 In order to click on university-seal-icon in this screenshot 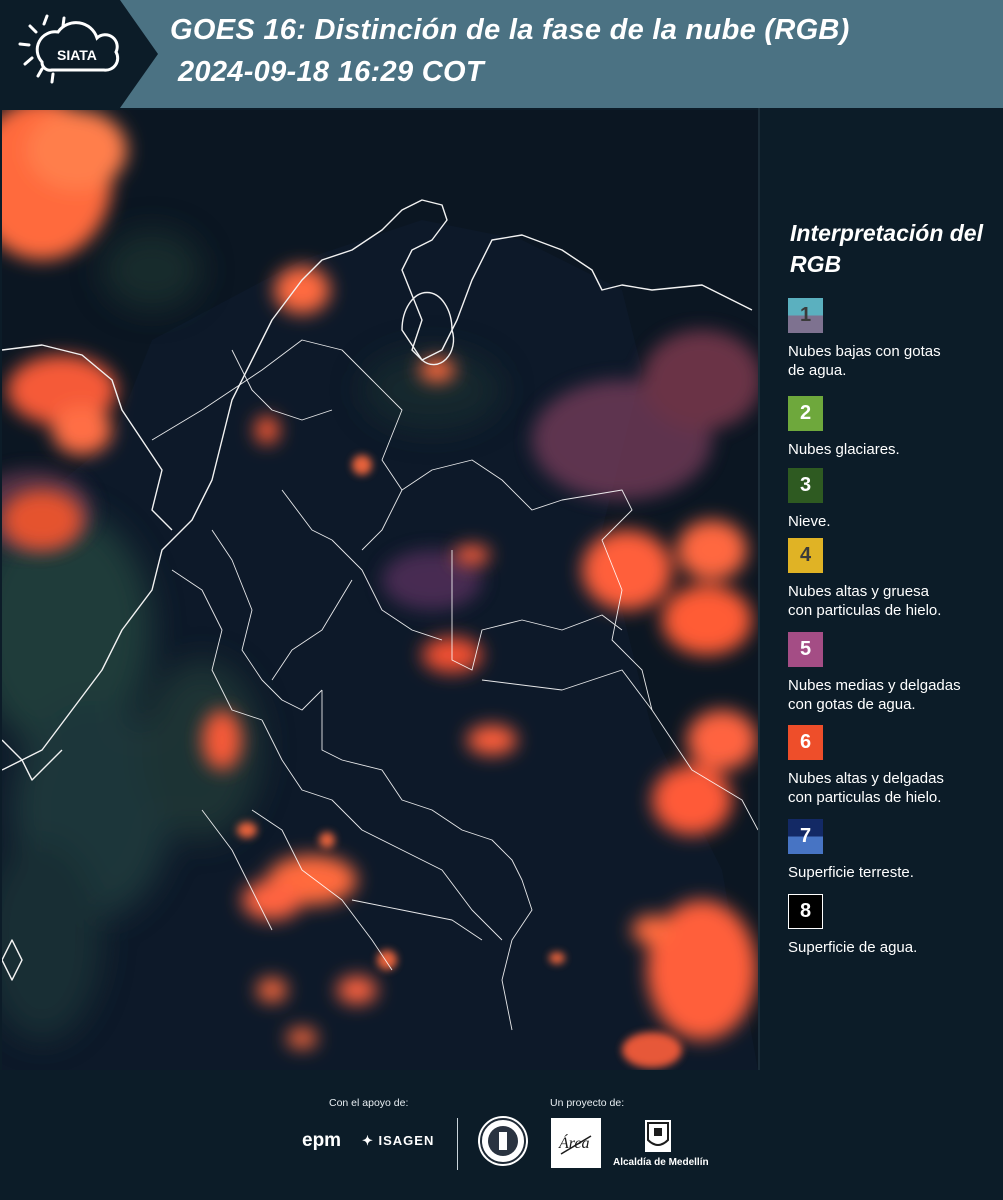, I will do `click(503, 1141)`.